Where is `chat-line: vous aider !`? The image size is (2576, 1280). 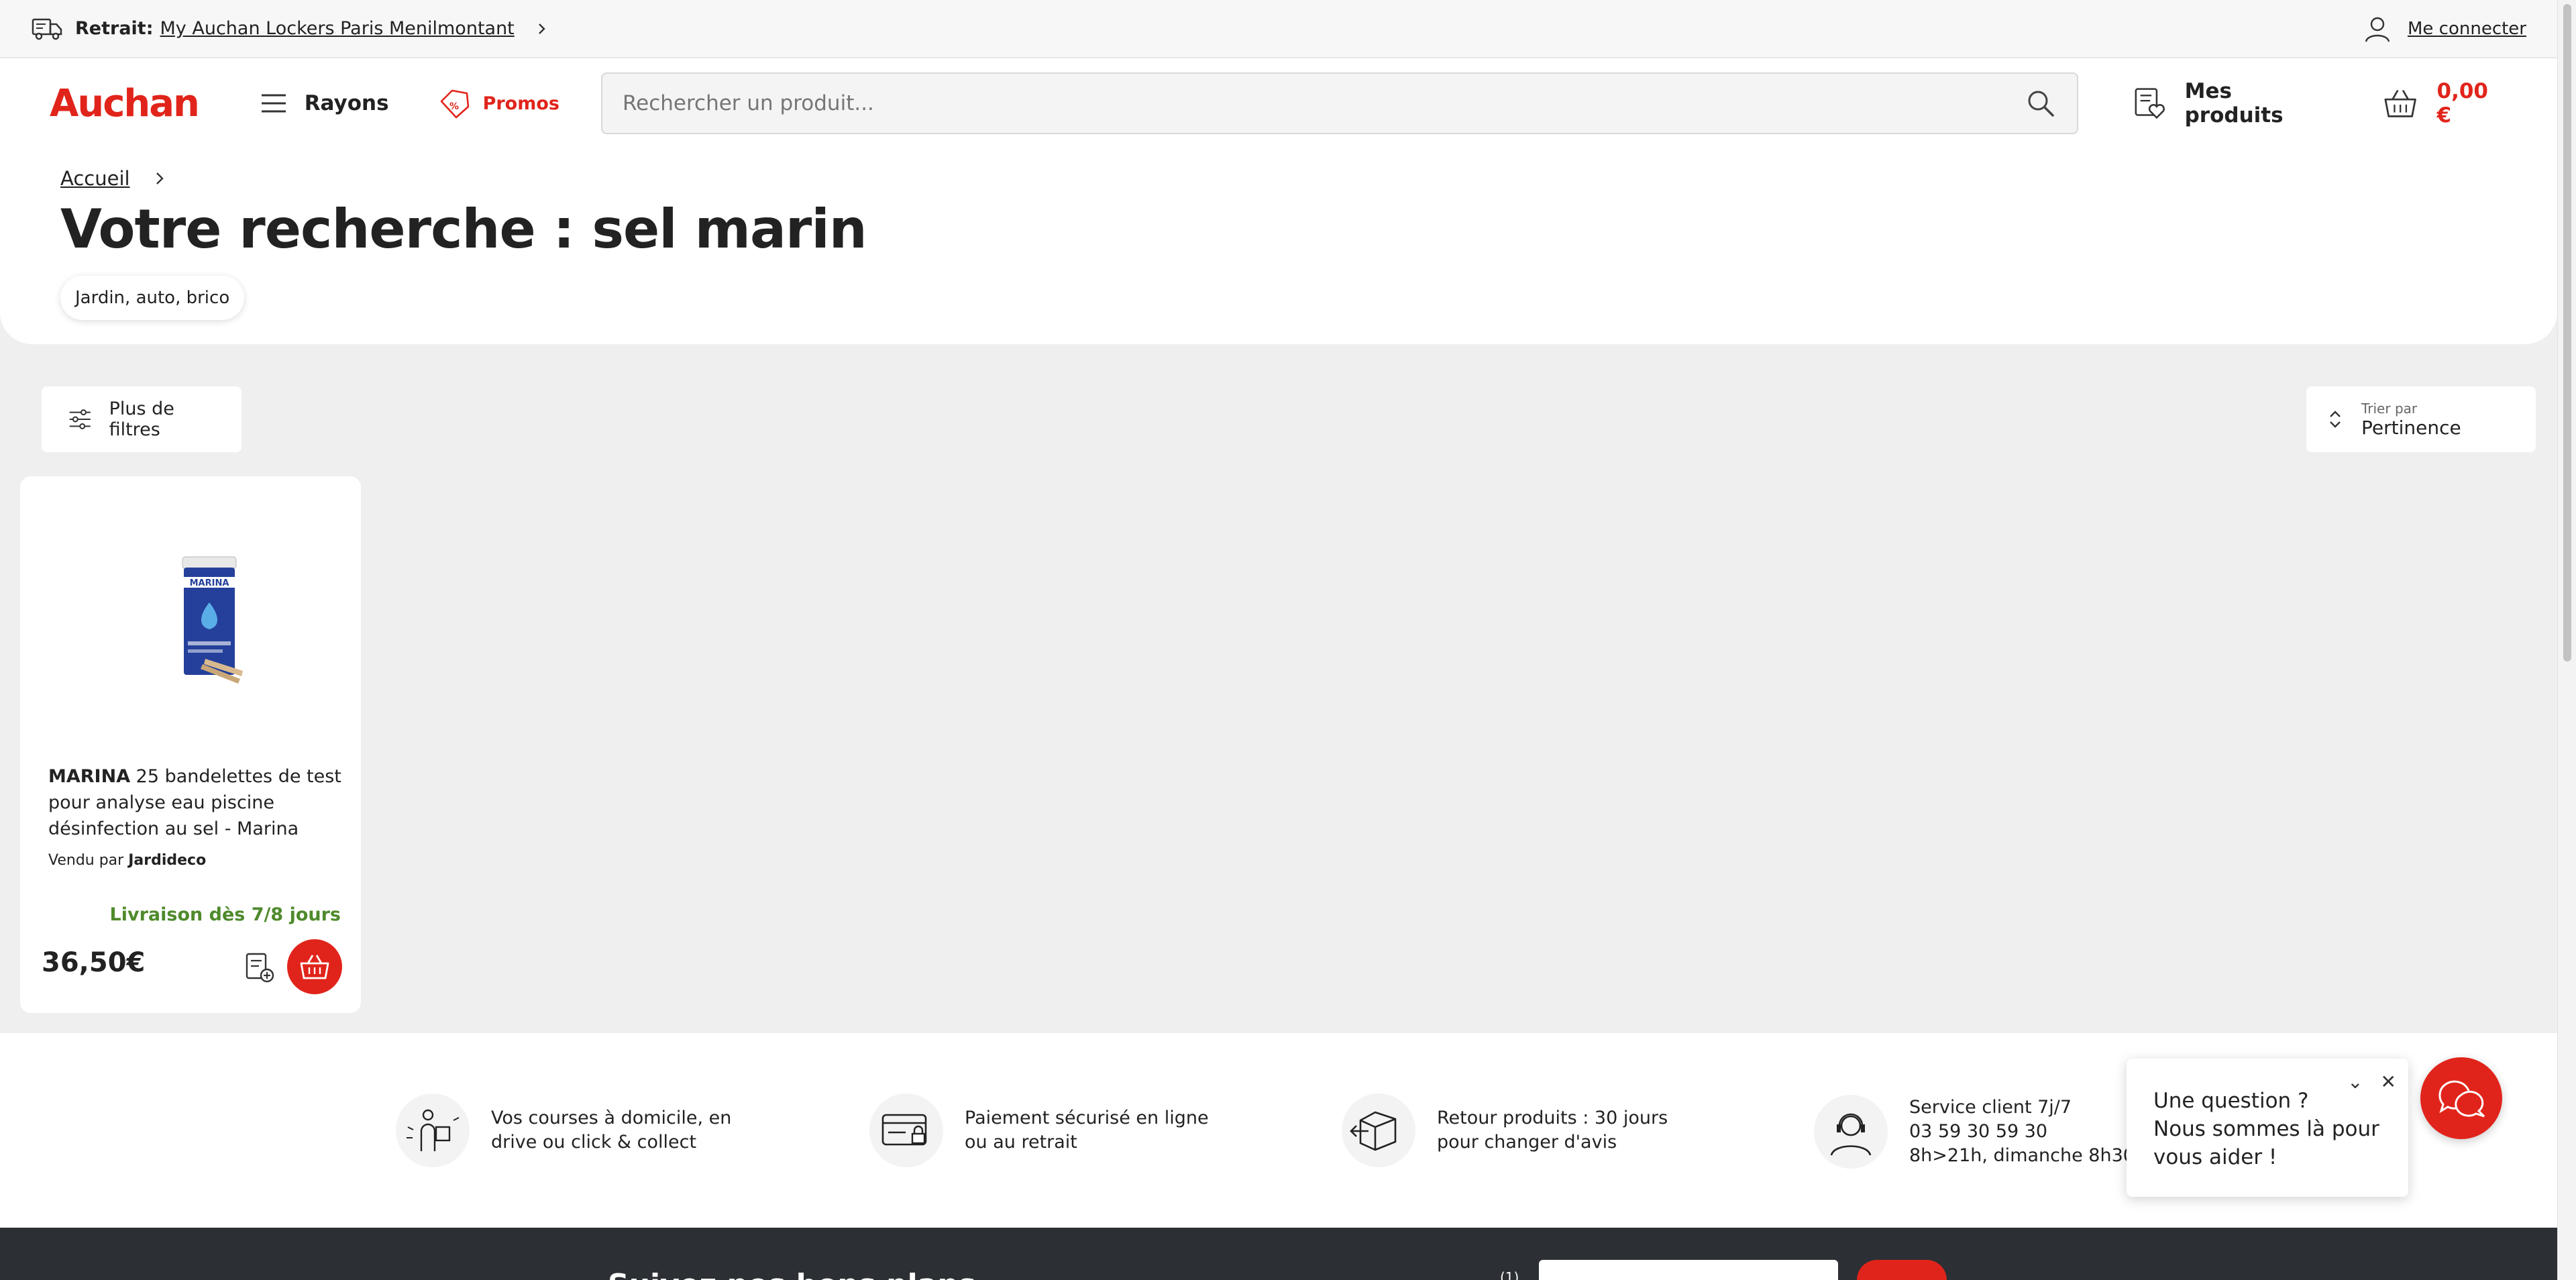 chat-line: vous aider ! is located at coordinates (2215, 1157).